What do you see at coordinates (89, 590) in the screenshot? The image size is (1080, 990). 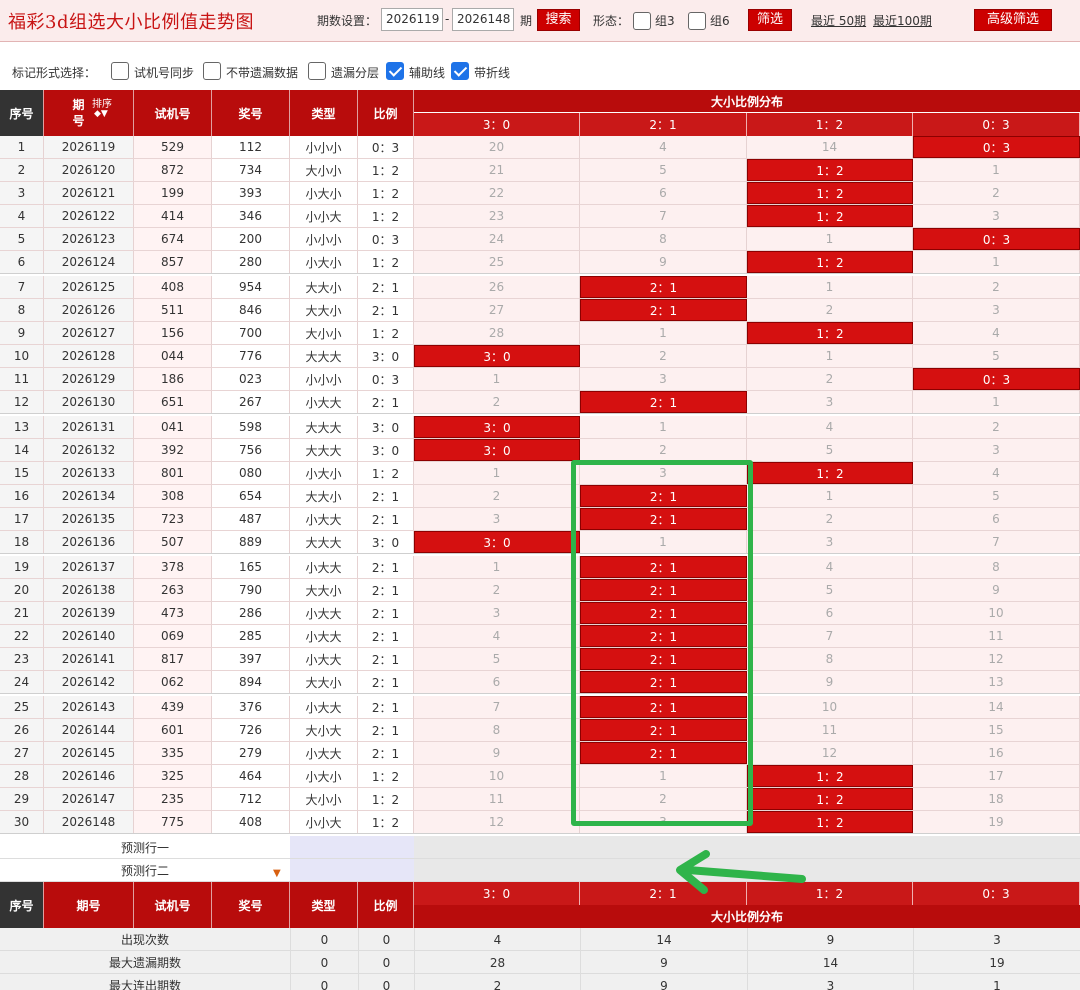 I see `row-period-cell: 2026138` at bounding box center [89, 590].